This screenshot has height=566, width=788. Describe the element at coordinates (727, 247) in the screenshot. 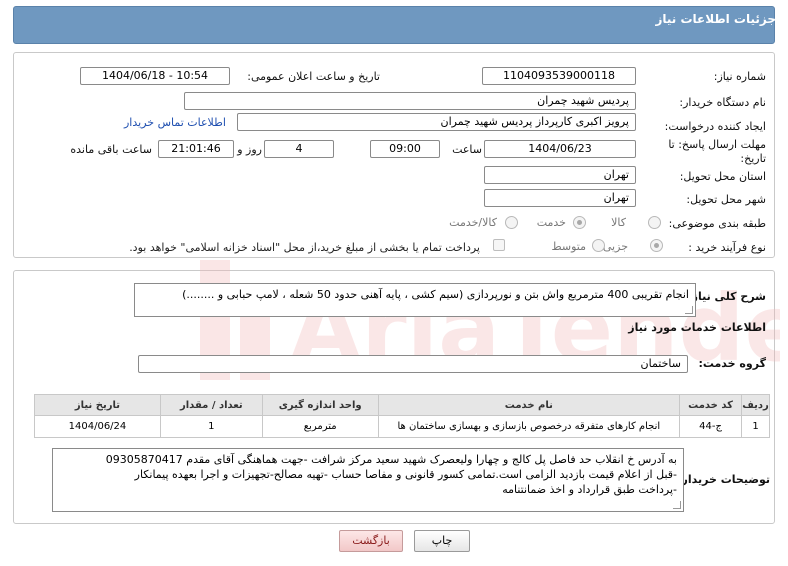

I see `process-type-label: نوع فرآیند خرید :` at that location.